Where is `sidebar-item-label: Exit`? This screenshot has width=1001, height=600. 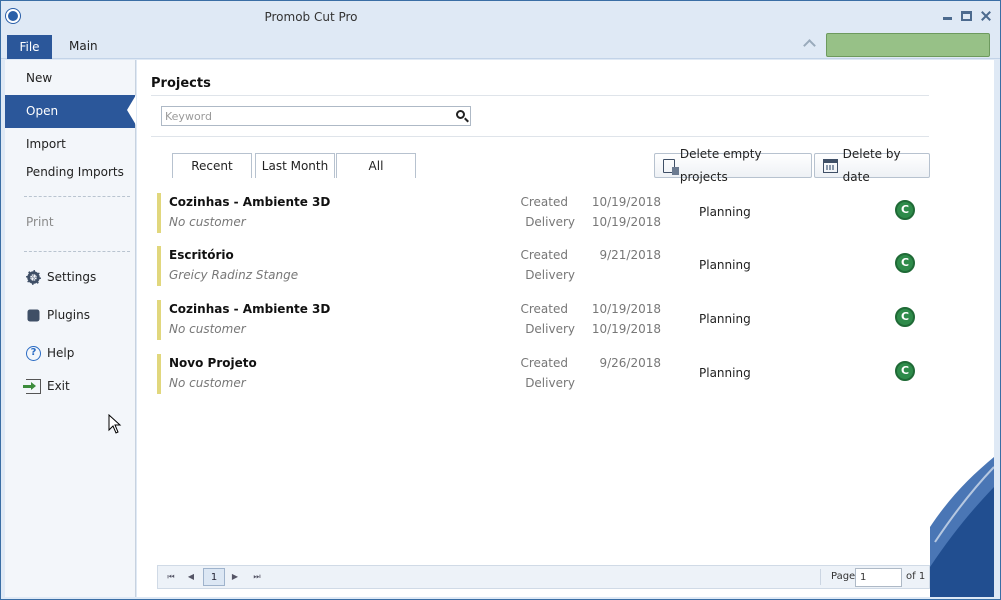 sidebar-item-label: Exit is located at coordinates (58, 386).